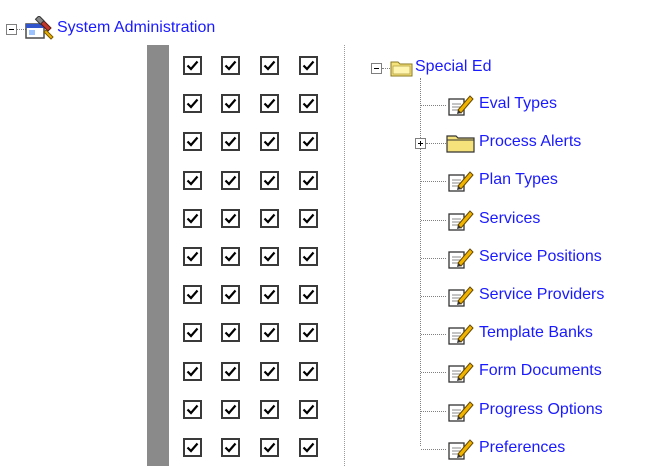 This screenshot has width=648, height=466. What do you see at coordinates (402, 70) in the screenshot?
I see `folder-open-icon` at bounding box center [402, 70].